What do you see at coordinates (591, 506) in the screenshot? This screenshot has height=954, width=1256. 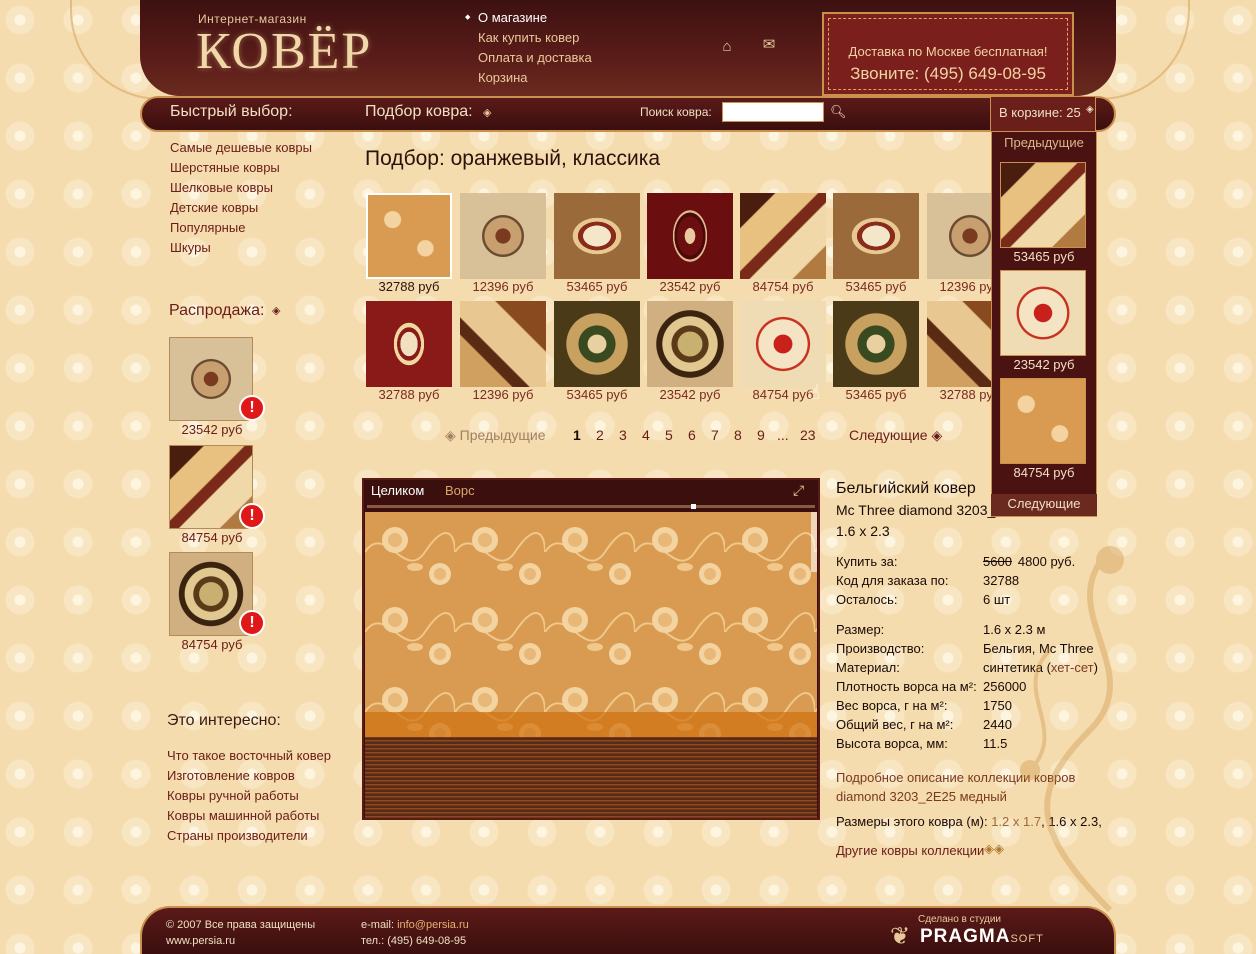 I see `viewer-scrollbar` at bounding box center [591, 506].